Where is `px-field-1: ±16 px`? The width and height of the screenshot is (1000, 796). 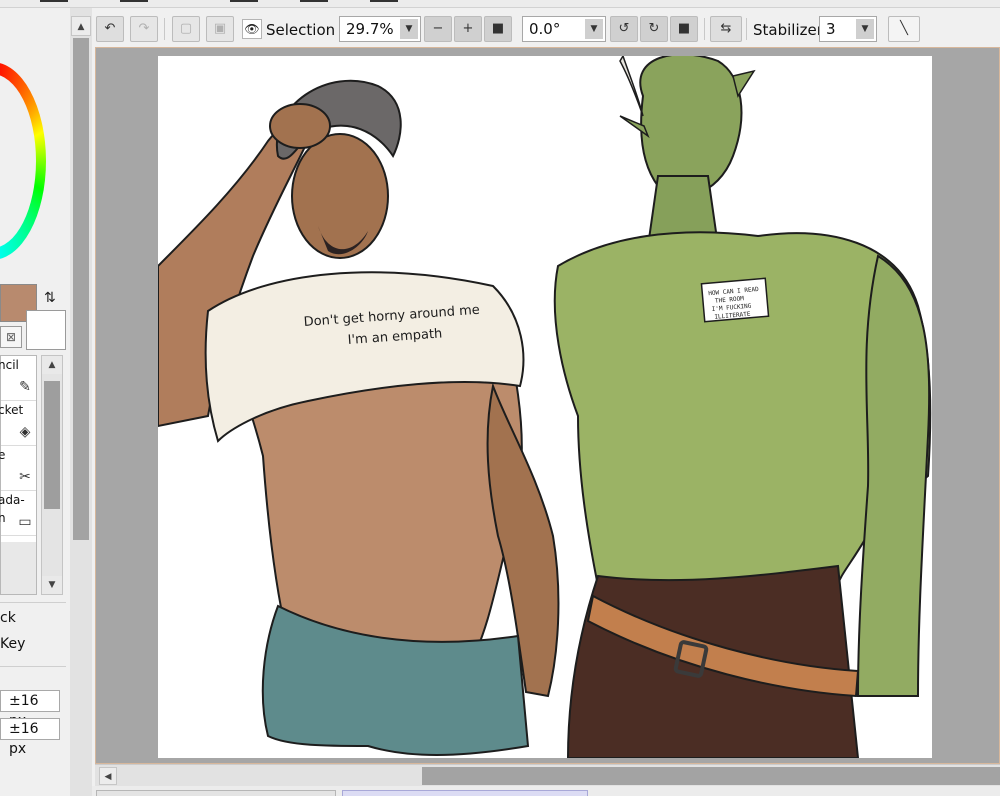 px-field-1: ±16 px is located at coordinates (30, 709).